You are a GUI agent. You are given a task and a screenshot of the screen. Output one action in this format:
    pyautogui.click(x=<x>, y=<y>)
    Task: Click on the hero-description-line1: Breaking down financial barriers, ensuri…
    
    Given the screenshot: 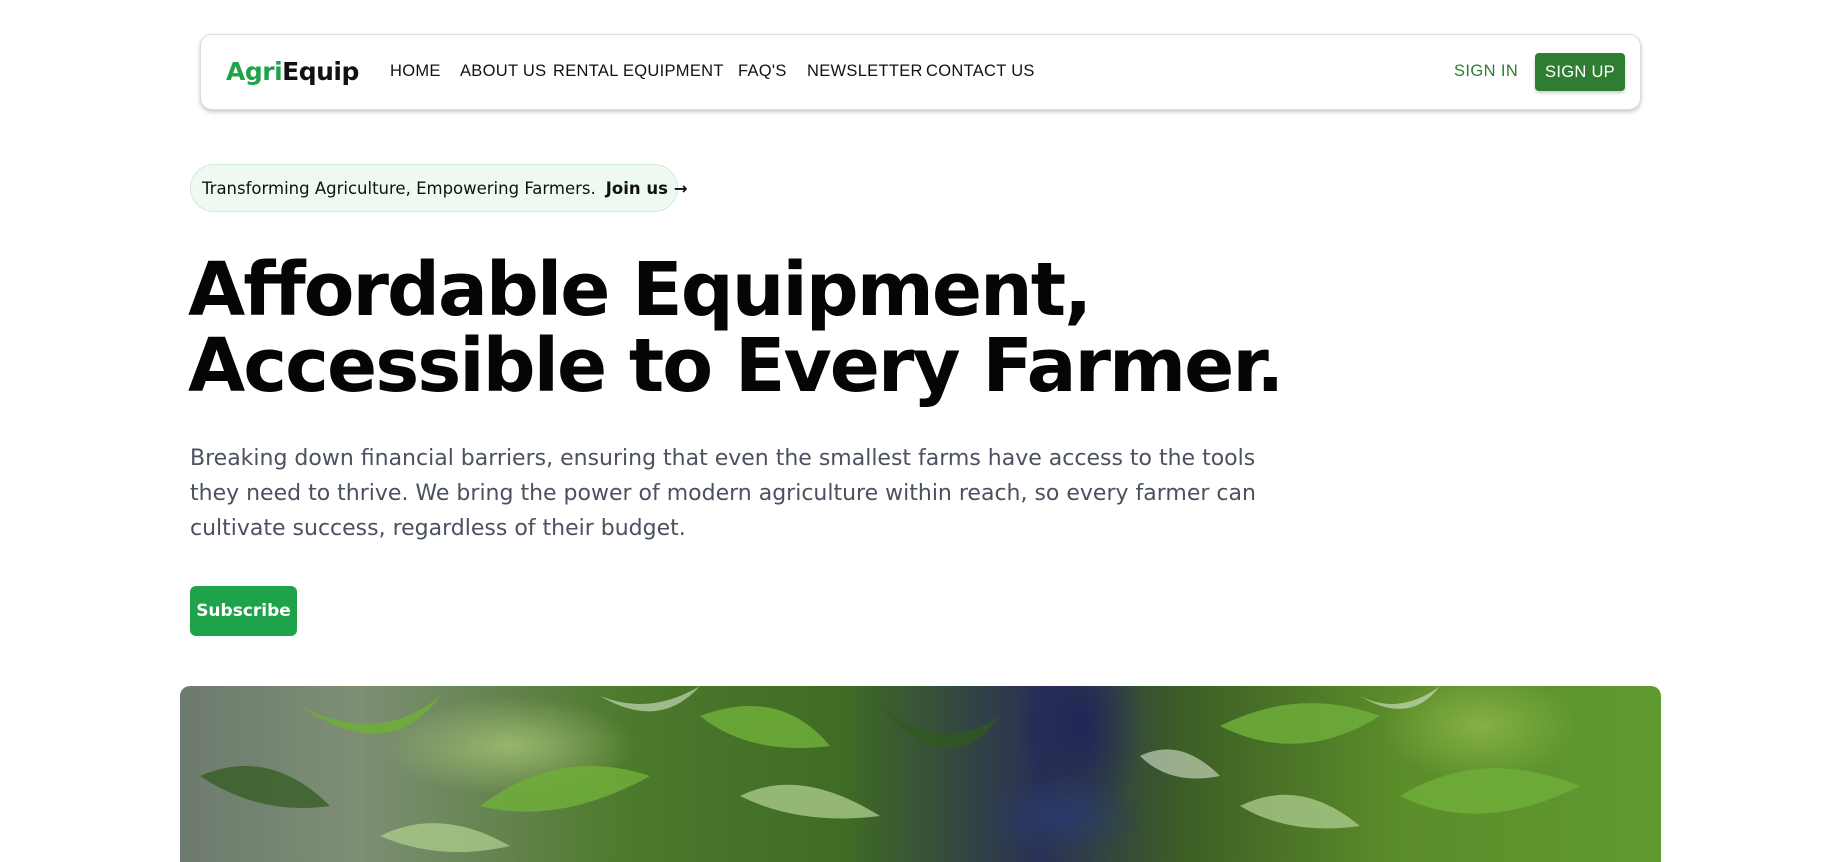 What is the action you would take?
    pyautogui.click(x=723, y=458)
    